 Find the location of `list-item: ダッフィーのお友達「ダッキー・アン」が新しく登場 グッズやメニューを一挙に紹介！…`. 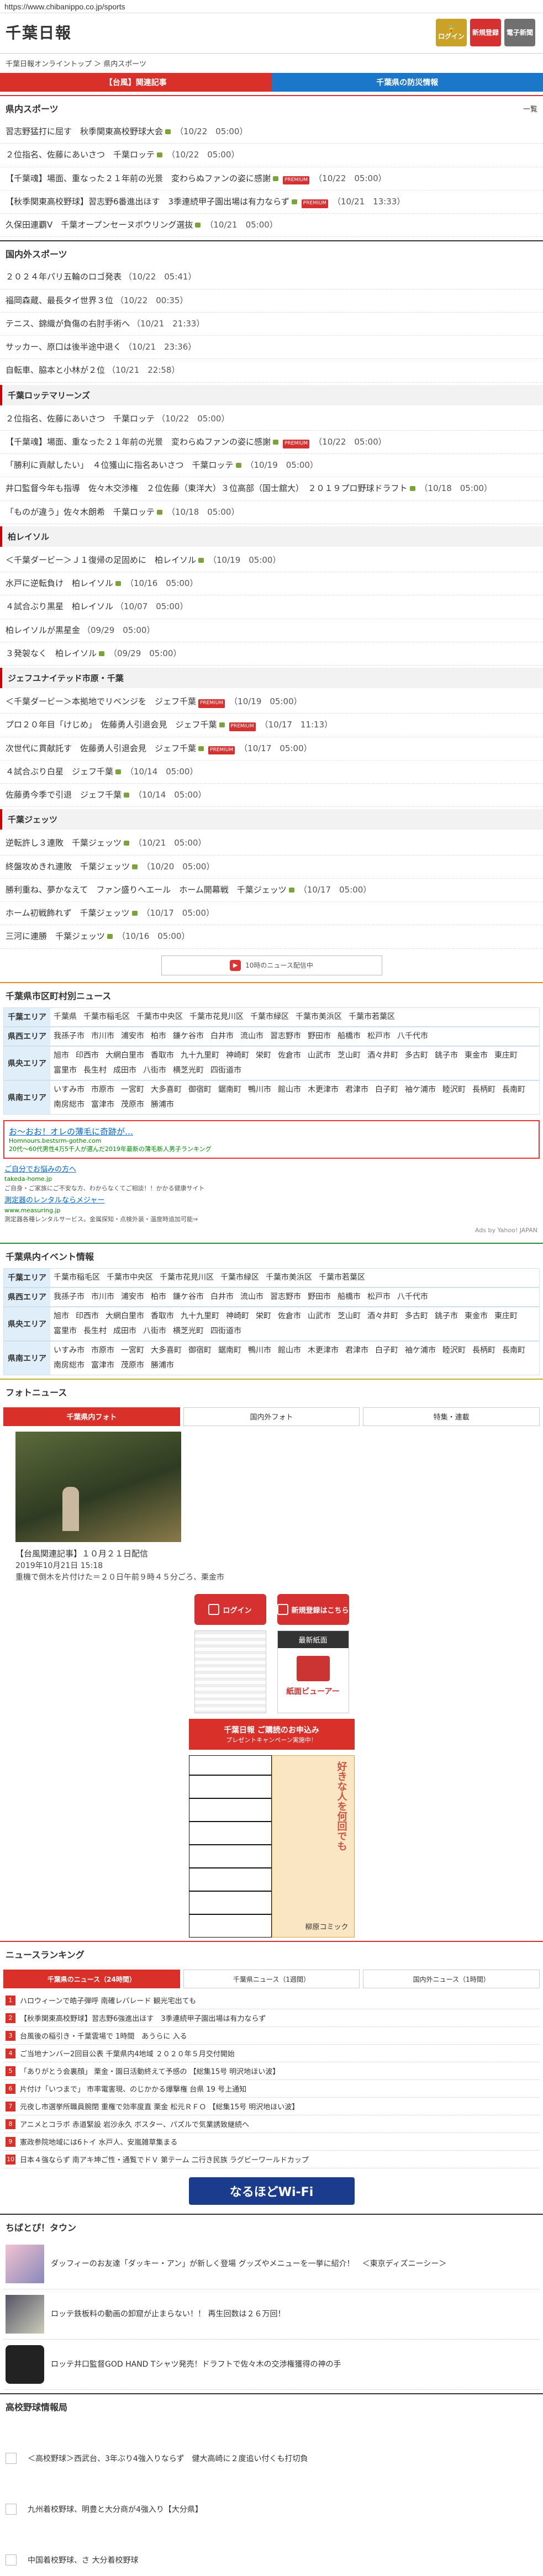

list-item: ダッフィーのお友達「ダッキー・アン」が新しく登場 グッズやメニューを一挙に紹介！… is located at coordinates (271, 2264).